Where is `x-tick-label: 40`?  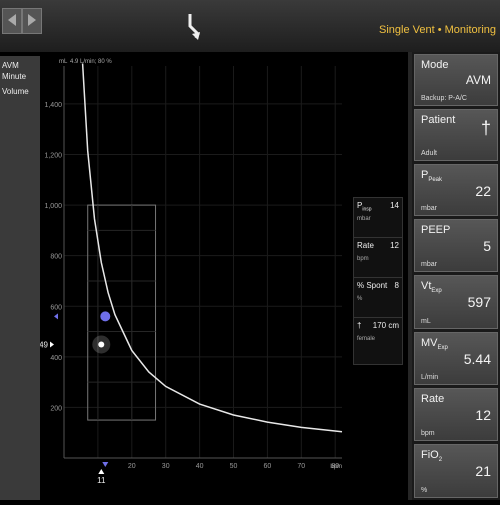
x-tick-label: 40 is located at coordinates (200, 466).